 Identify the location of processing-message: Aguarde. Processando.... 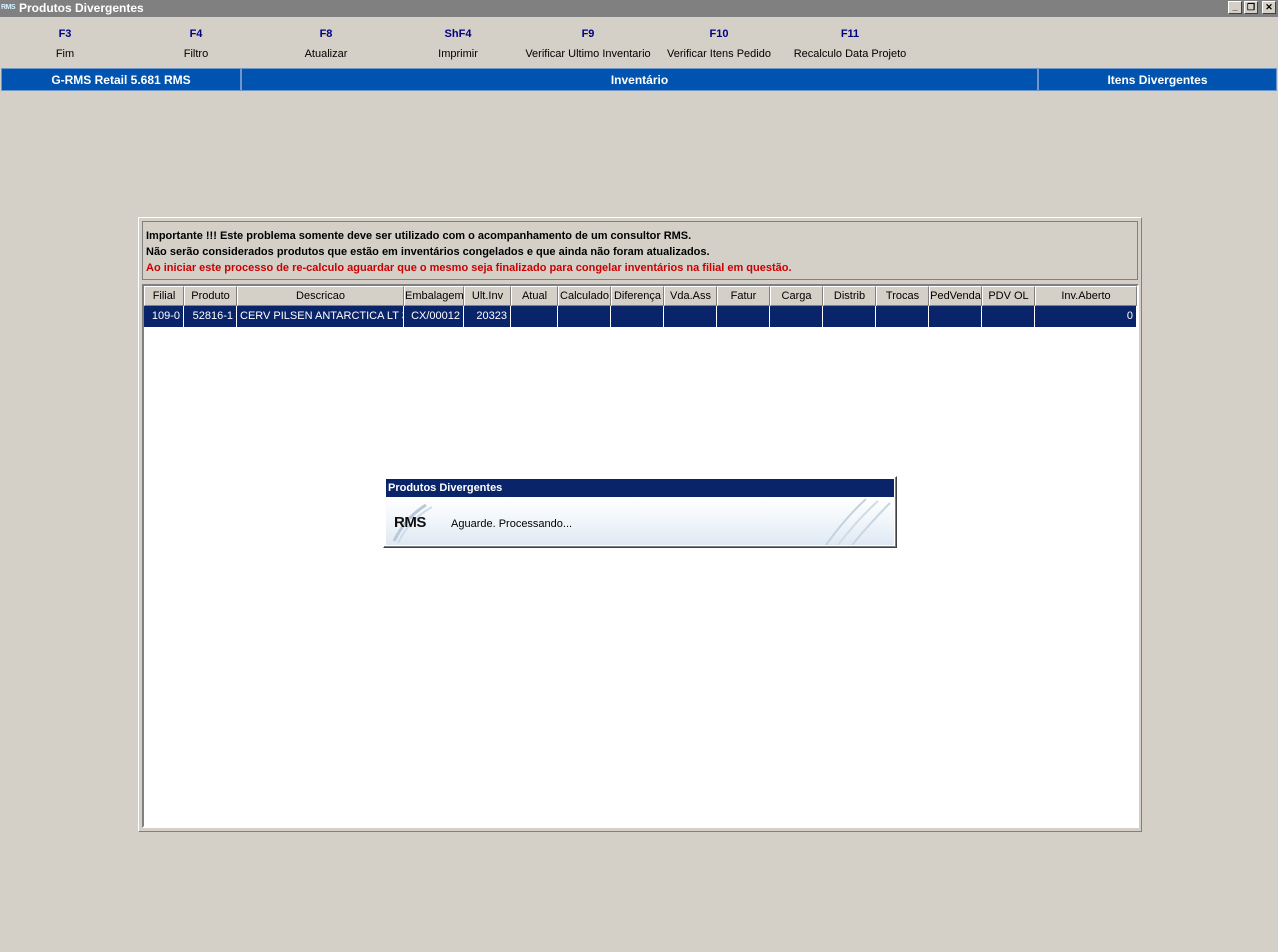
(512, 524).